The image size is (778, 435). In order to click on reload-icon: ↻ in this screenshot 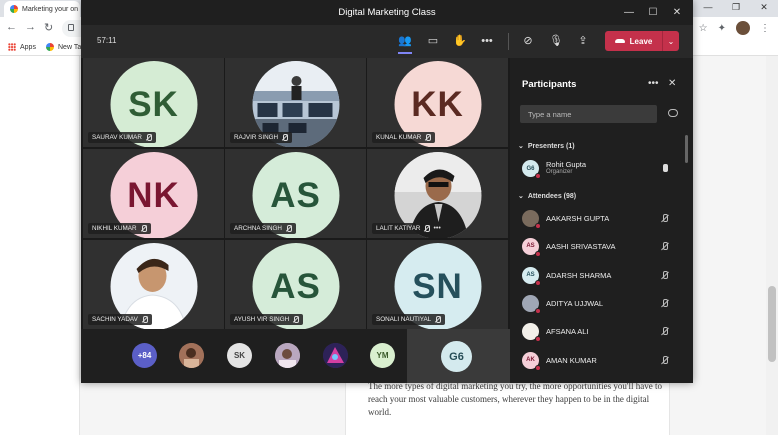, I will do `click(48, 27)`.